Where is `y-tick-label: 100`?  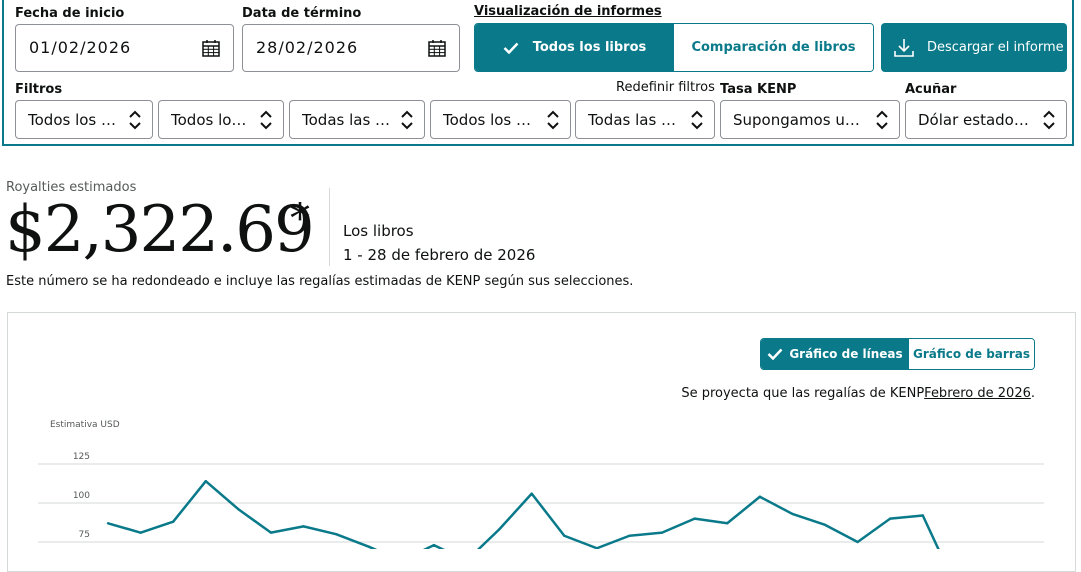
y-tick-label: 100 is located at coordinates (81, 496).